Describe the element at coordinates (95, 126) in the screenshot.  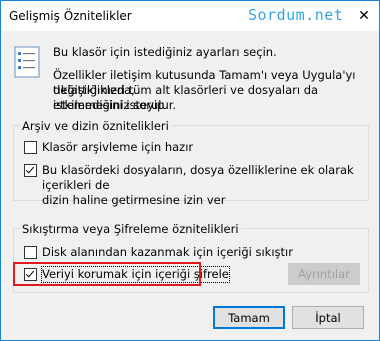
I see `archive-group-label: Arşiv ve dizin öznitelikleri` at that location.